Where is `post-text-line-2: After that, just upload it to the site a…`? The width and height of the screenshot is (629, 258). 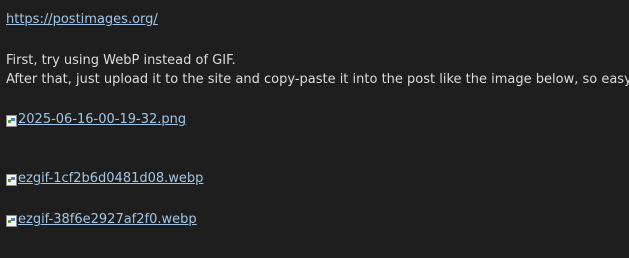 post-text-line-2: After that, just upload it to the site a… is located at coordinates (317, 79).